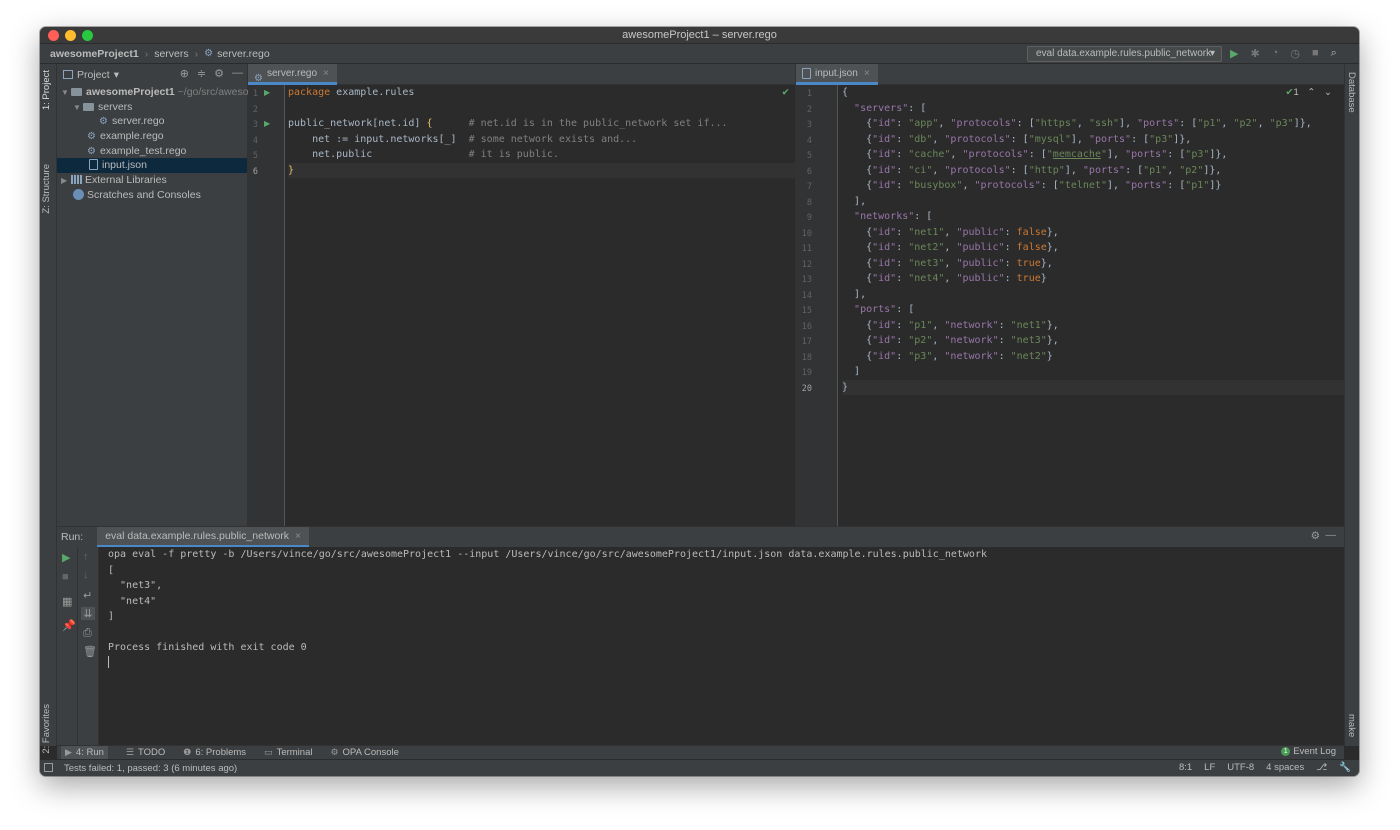  I want to click on line-number: 19, so click(806, 373).